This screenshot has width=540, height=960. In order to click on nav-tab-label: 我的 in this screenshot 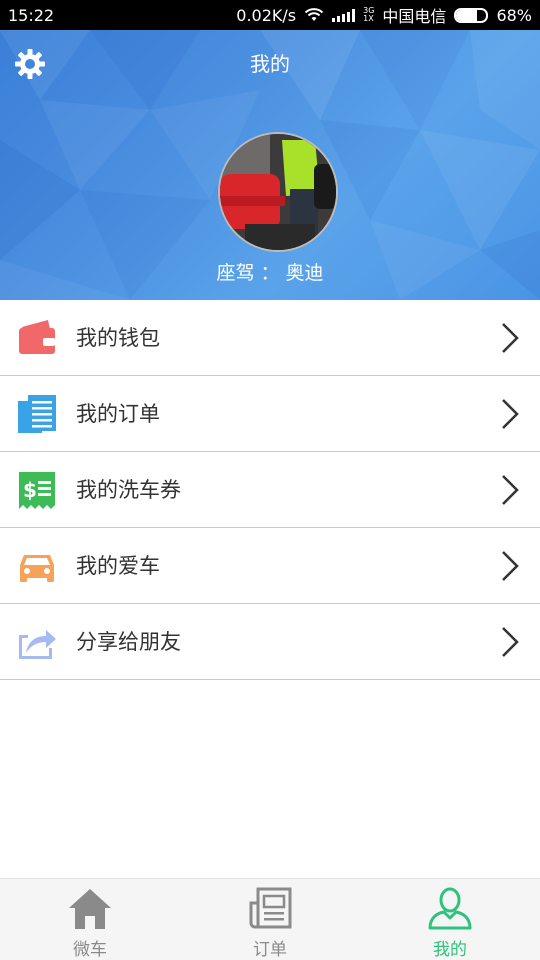, I will do `click(450, 950)`.